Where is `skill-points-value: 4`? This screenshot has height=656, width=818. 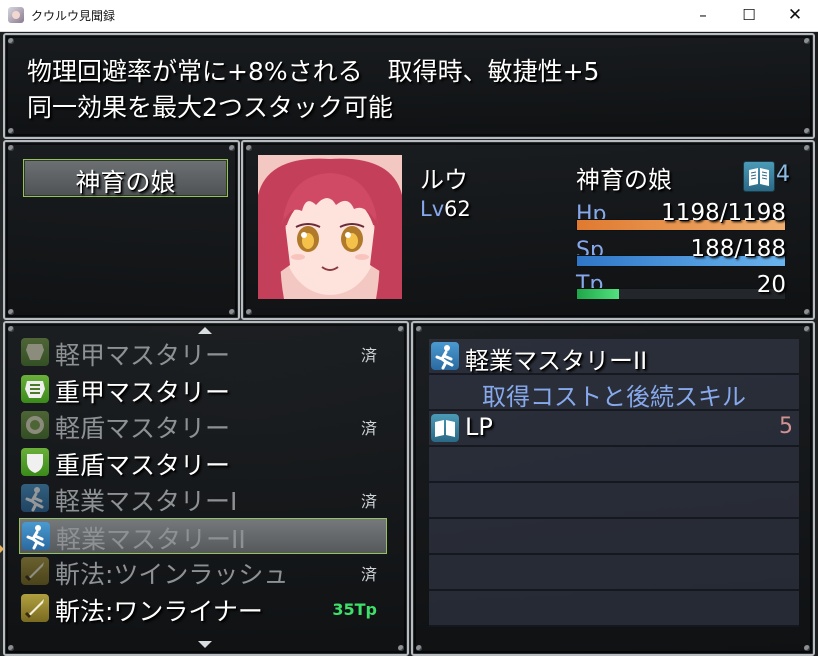
skill-points-value: 4 is located at coordinates (783, 174).